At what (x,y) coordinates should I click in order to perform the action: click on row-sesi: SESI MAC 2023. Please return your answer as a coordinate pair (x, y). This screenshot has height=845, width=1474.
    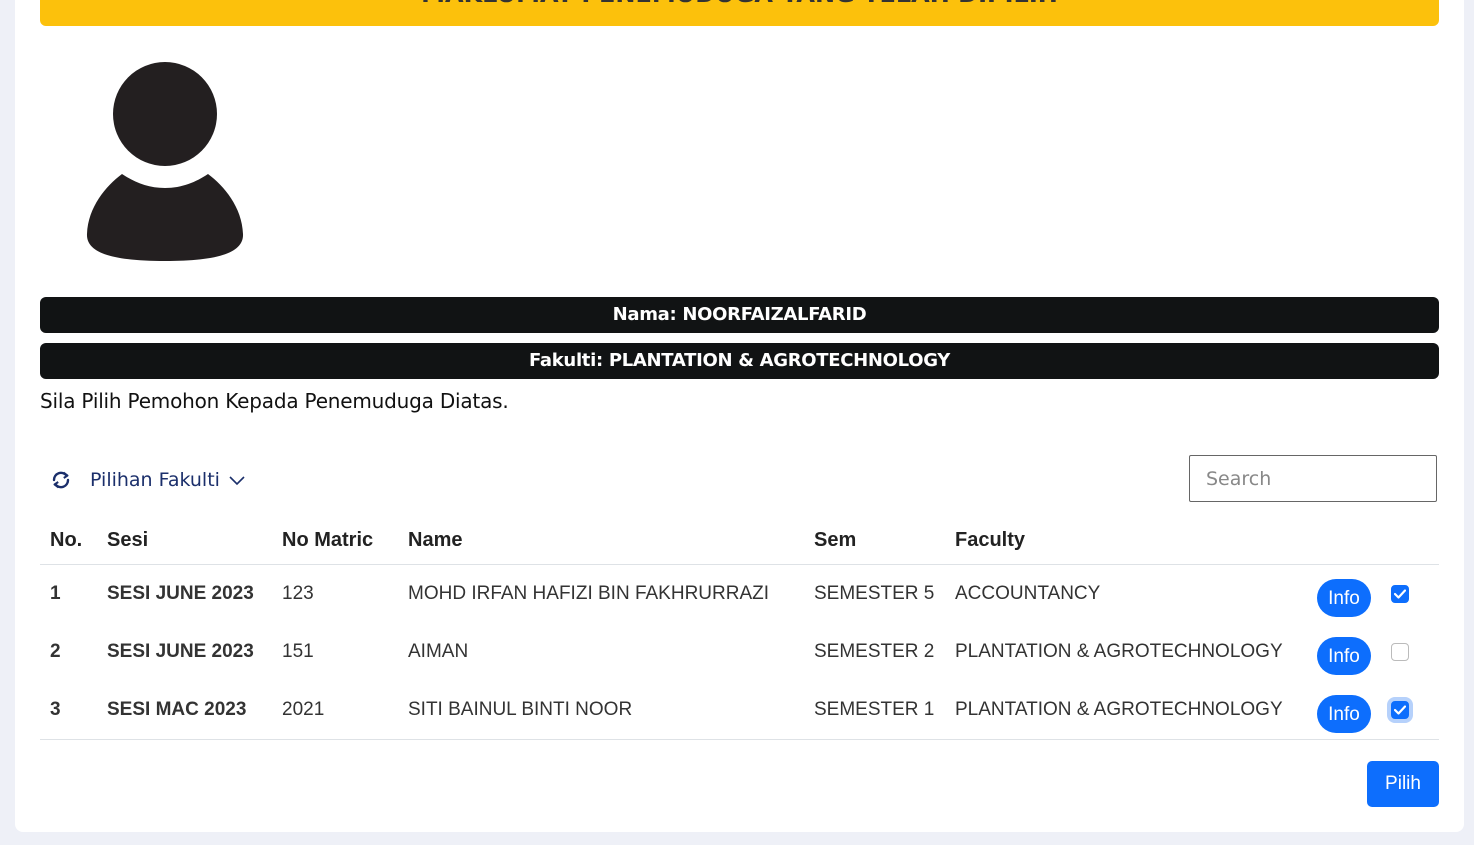
    Looking at the image, I should click on (184, 710).